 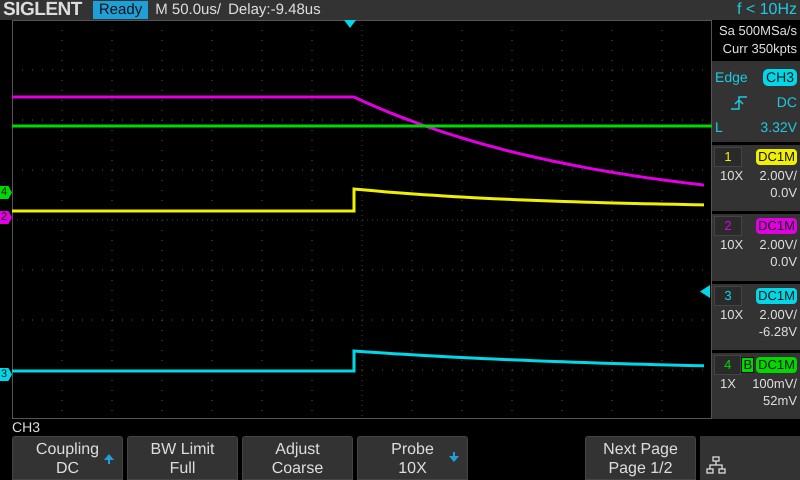 What do you see at coordinates (182, 458) in the screenshot?
I see `softkey-button: BW Limit Full` at bounding box center [182, 458].